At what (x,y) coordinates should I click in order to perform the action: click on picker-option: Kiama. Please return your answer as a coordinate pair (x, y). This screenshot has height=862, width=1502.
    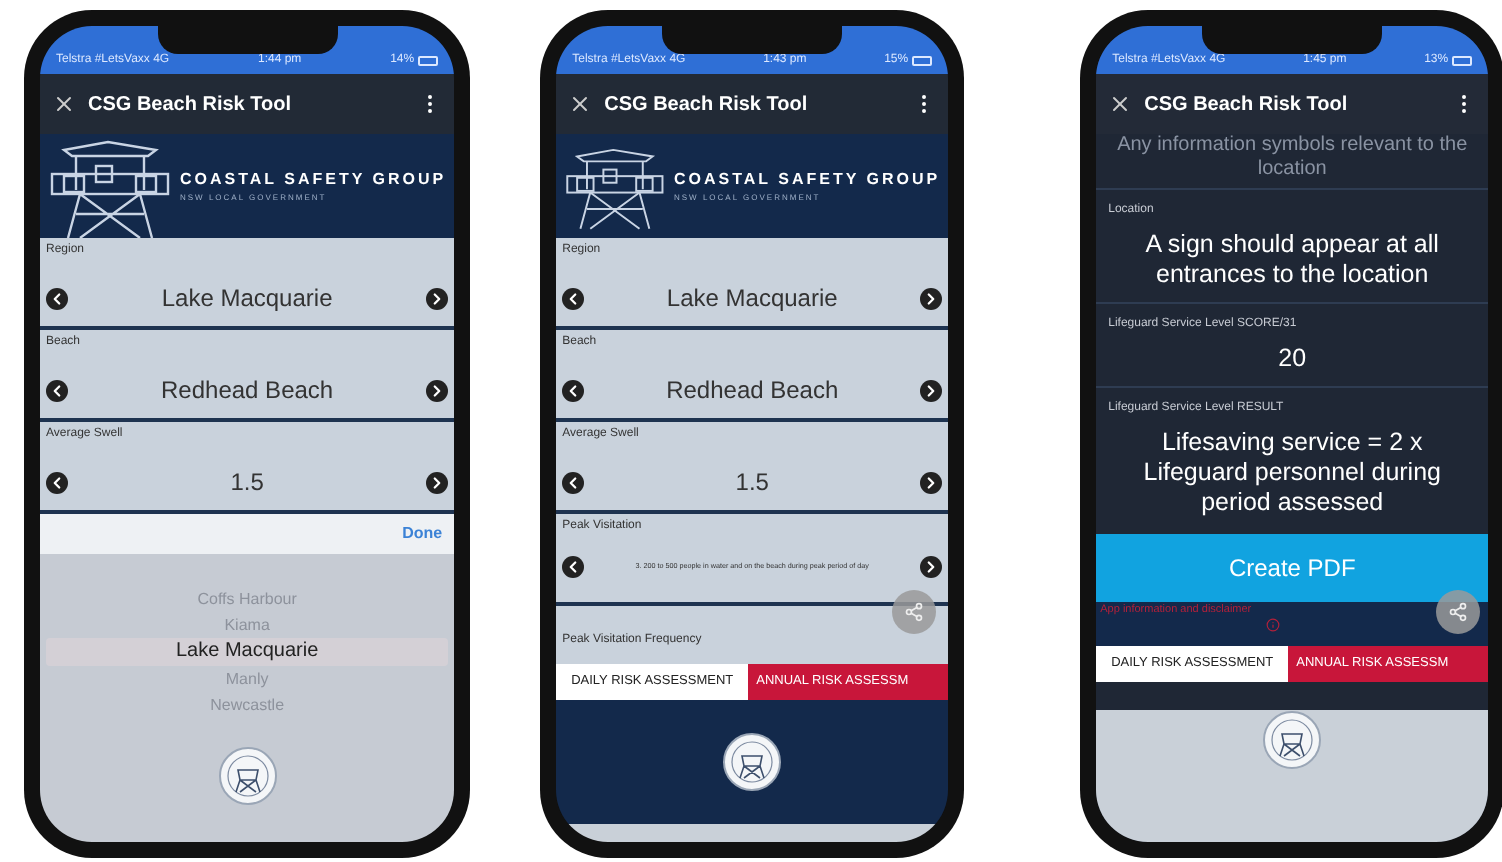
    Looking at the image, I should click on (247, 625).